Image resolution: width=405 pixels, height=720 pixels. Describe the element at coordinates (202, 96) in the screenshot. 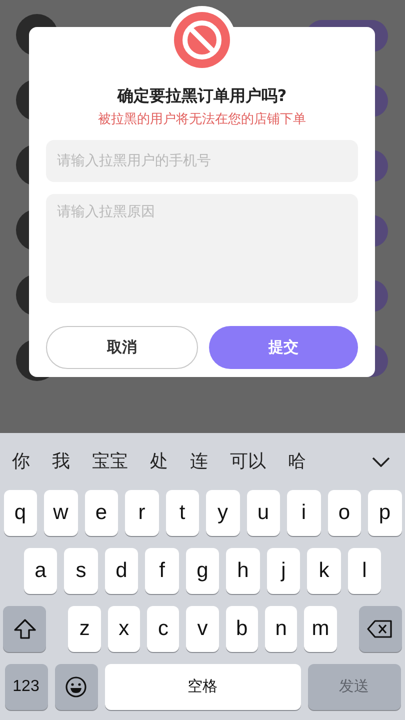

I see `dialog-title: 确定要拉黑订单用户吗?` at that location.